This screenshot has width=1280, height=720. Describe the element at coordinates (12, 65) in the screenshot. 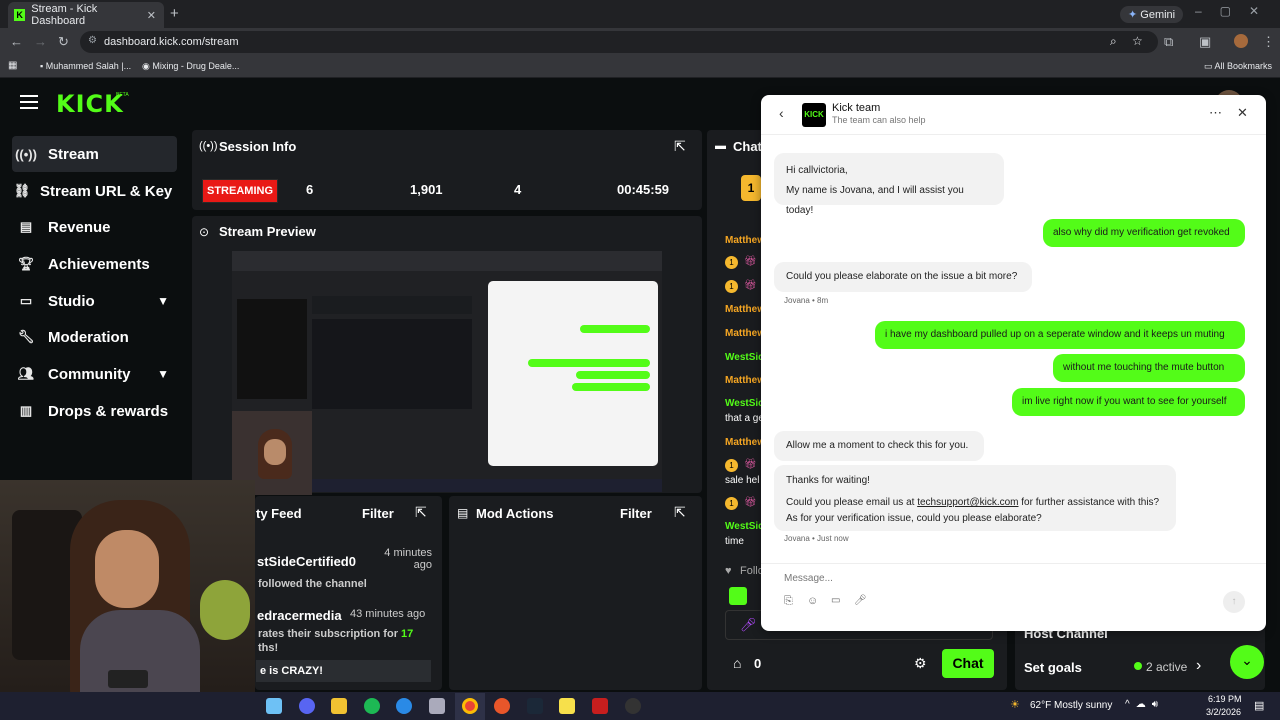

I see `apps-grid-icon: ▦` at that location.